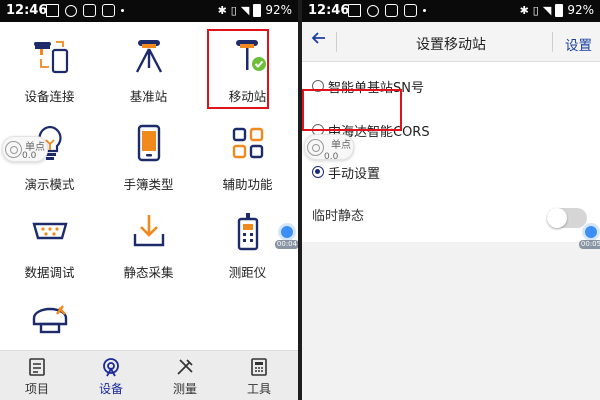 This screenshot has height=400, width=600. Describe the element at coordinates (149, 56) in the screenshot. I see `base-station-icon` at that location.